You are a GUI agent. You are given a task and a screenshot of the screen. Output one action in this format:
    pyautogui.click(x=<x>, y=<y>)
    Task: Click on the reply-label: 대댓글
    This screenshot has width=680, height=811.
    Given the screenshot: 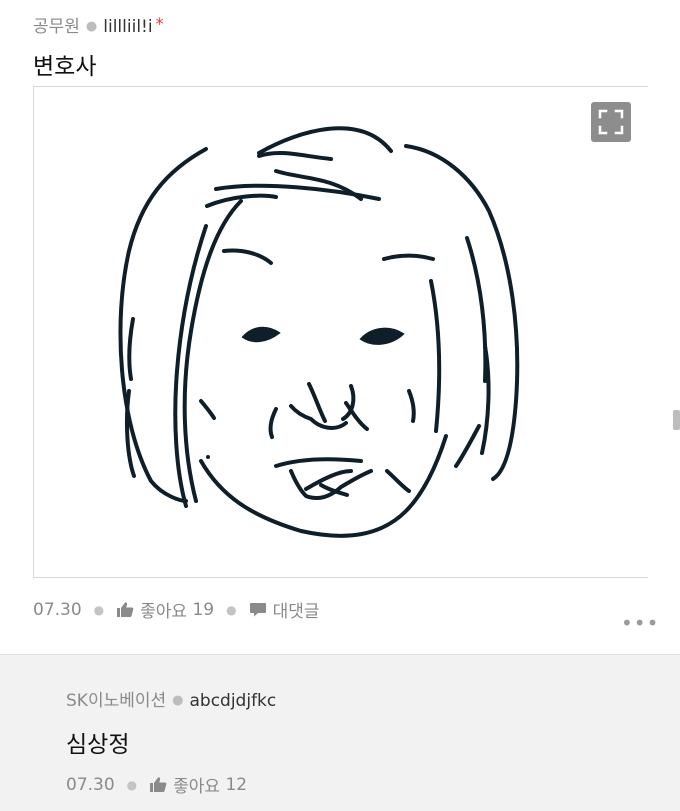 What is the action you would take?
    pyautogui.click(x=296, y=612)
    